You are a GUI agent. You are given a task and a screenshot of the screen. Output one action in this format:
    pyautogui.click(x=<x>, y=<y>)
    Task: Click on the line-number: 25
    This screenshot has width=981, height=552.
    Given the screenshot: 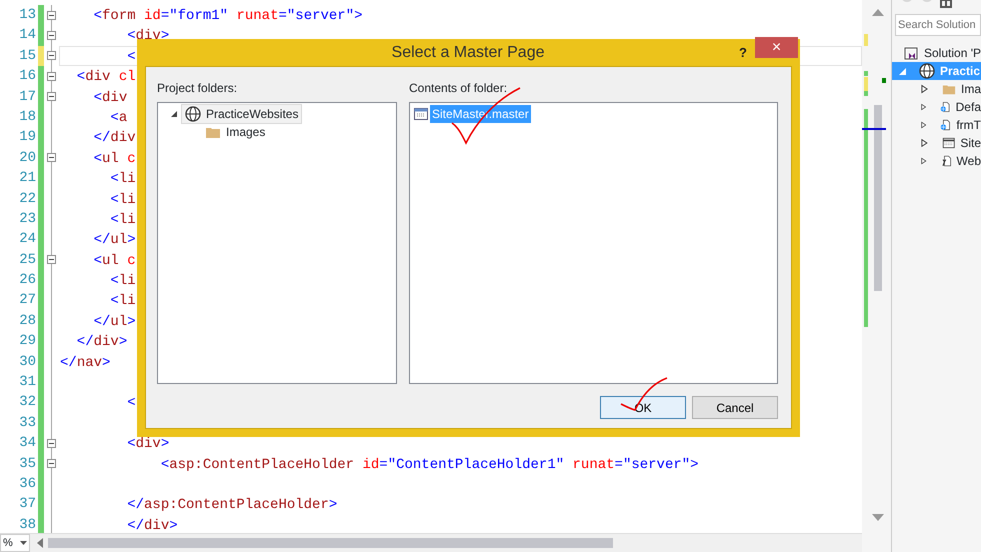 What is the action you would take?
    pyautogui.click(x=27, y=260)
    